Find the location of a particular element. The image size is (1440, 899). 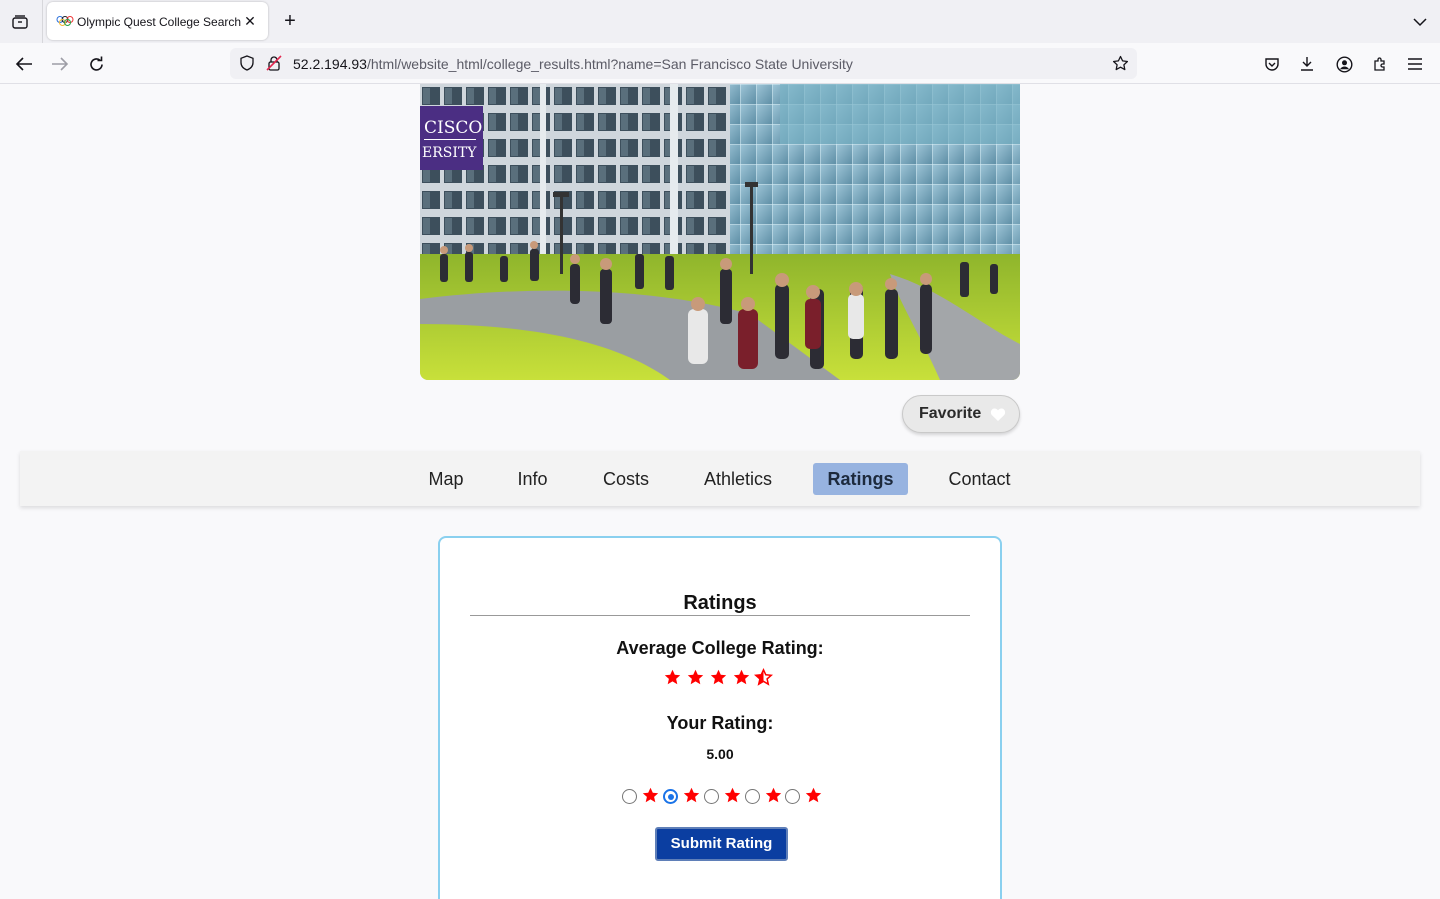

your-rating-value: 5.00 is located at coordinates (720, 754).